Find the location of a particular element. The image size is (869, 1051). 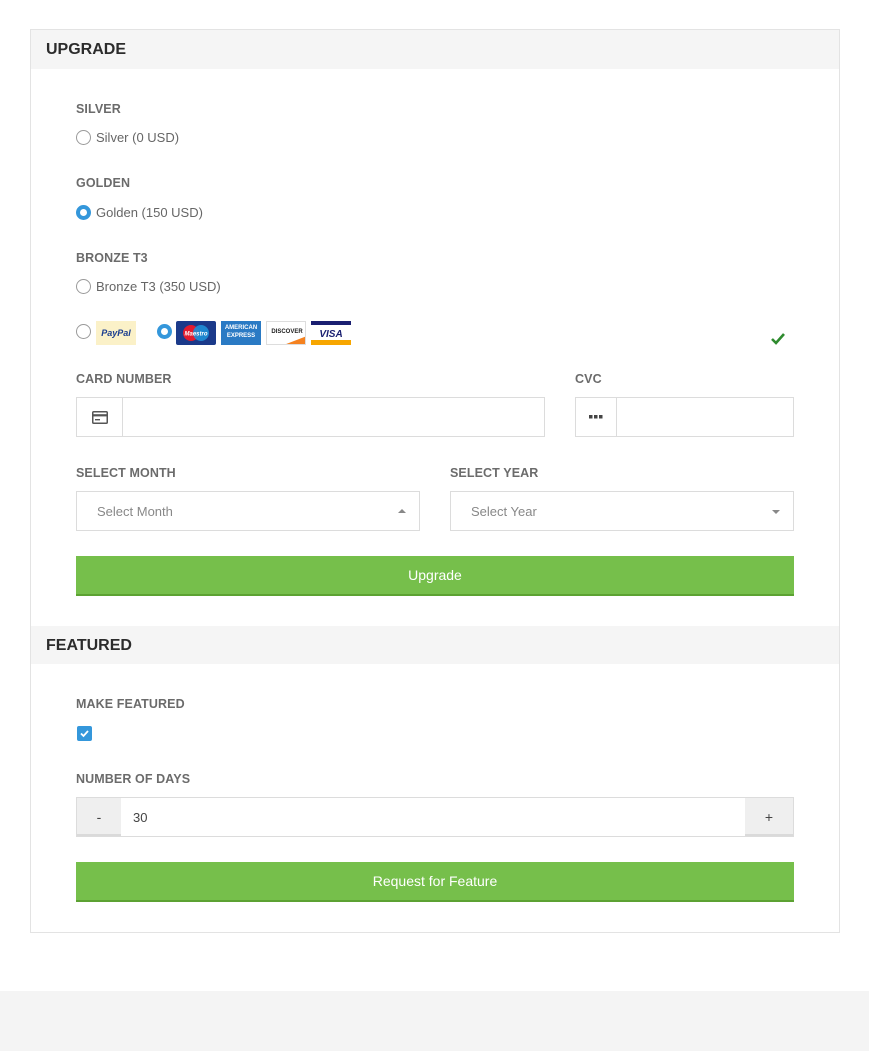

card-number-label: CARD NUMBER is located at coordinates (124, 379).